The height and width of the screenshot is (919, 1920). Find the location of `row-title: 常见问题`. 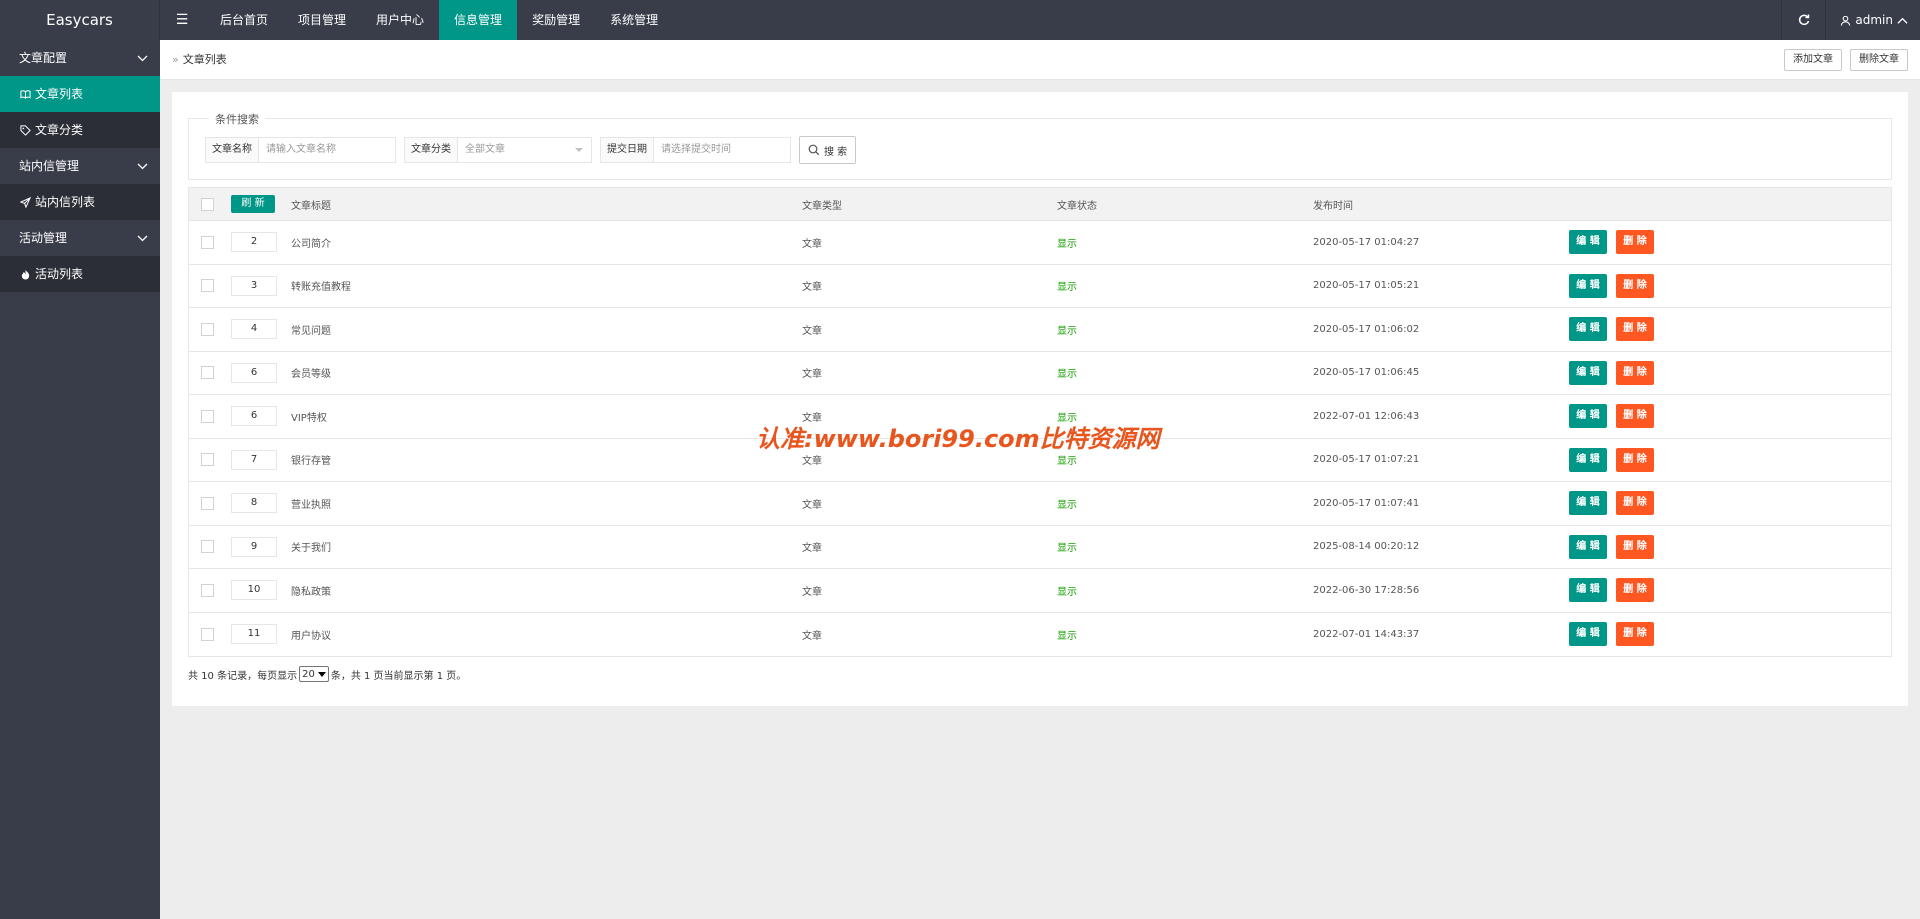

row-title: 常见问题 is located at coordinates (311, 331).